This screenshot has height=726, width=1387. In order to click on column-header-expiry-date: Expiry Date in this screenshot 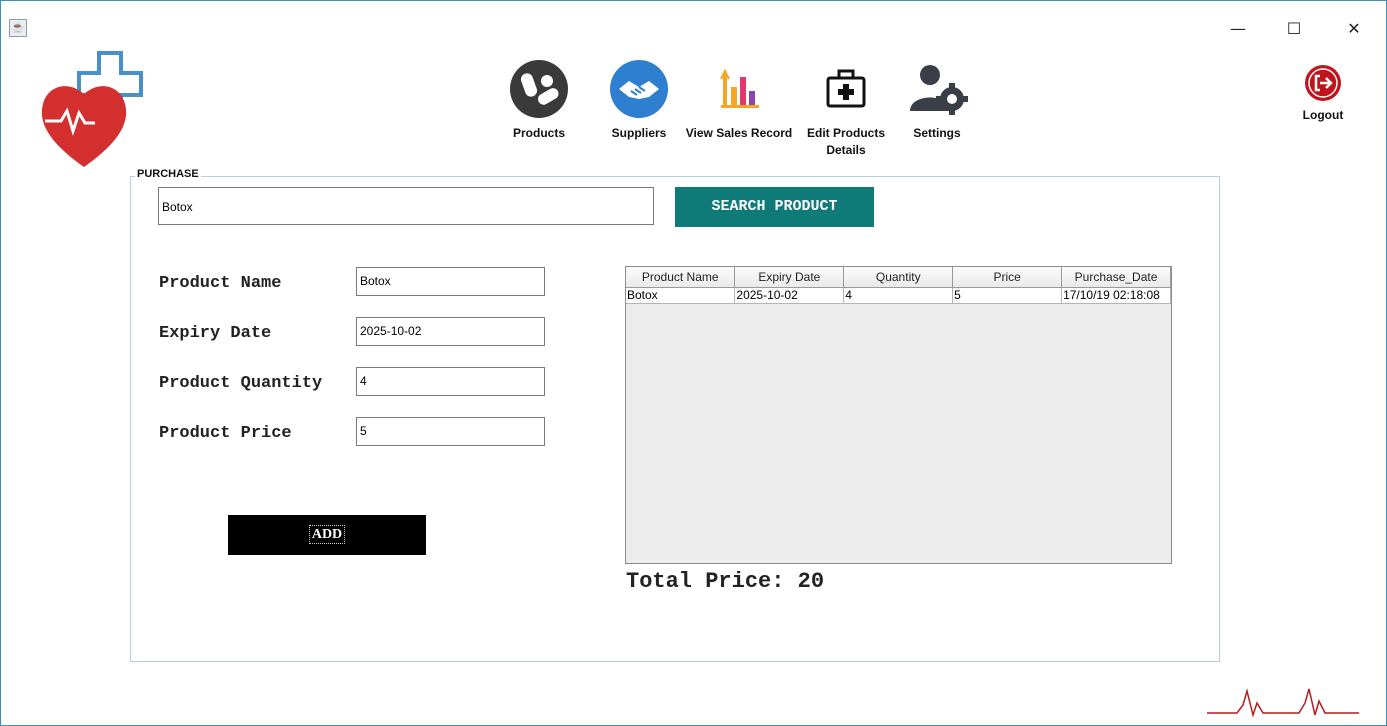, I will do `click(789, 277)`.